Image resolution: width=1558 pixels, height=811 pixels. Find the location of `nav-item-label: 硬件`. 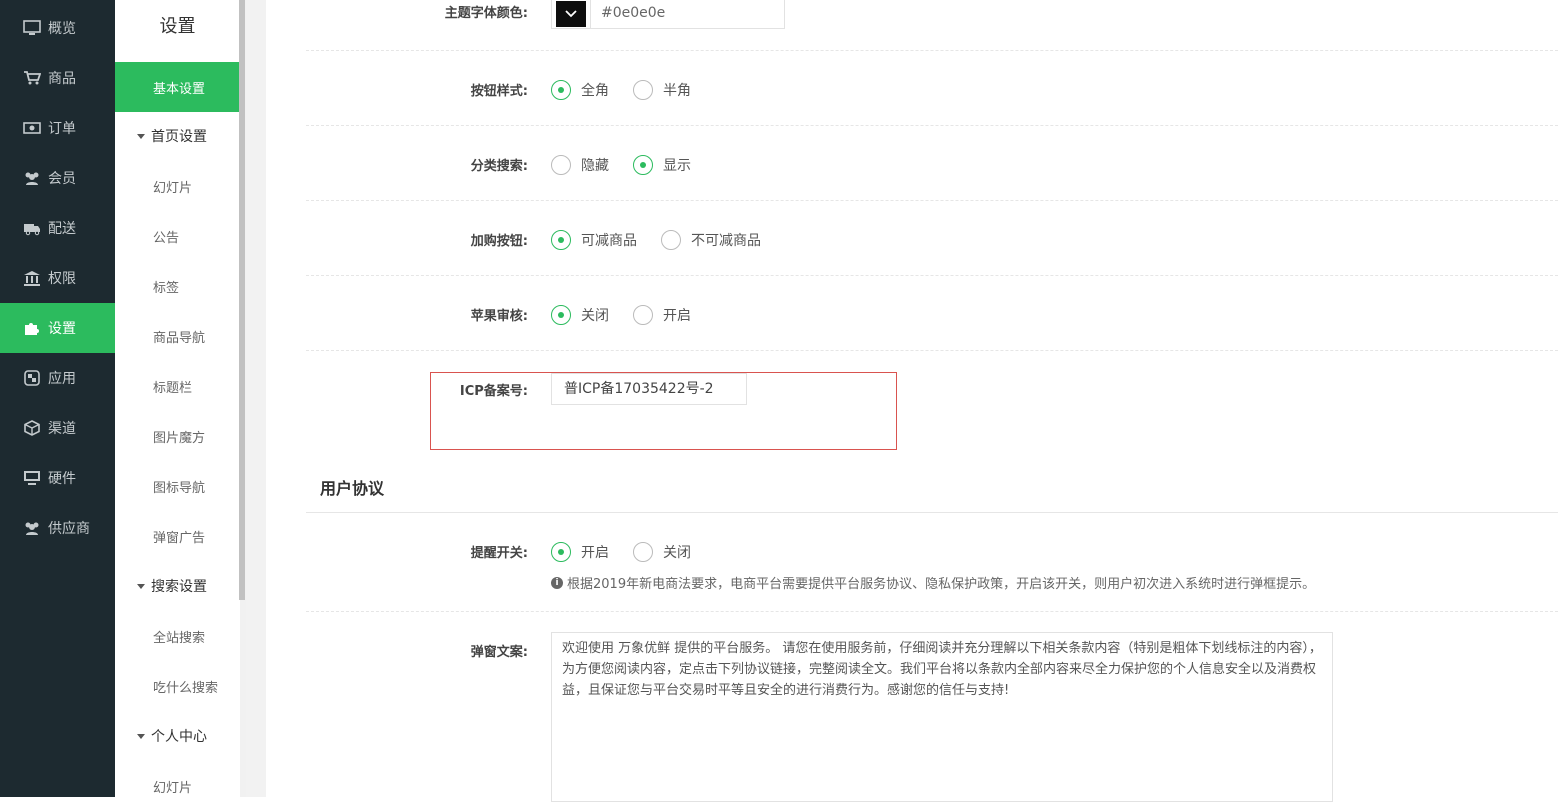

nav-item-label: 硬件 is located at coordinates (62, 479).